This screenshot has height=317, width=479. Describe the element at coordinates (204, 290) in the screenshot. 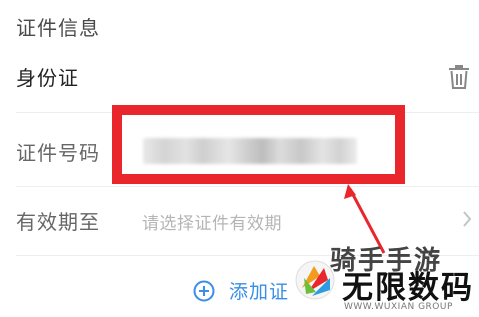

I see `plus-circle-icon` at that location.